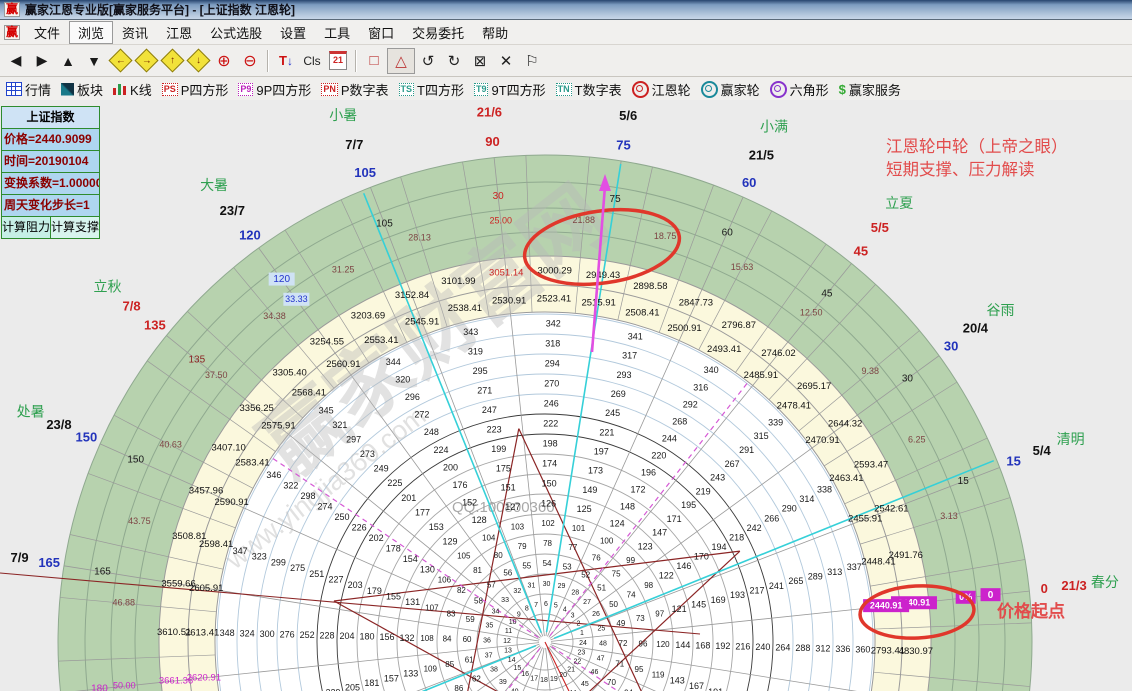 The image size is (1132, 691). What do you see at coordinates (815, 576) in the screenshot?
I see `svg-text: 289` at bounding box center [815, 576].